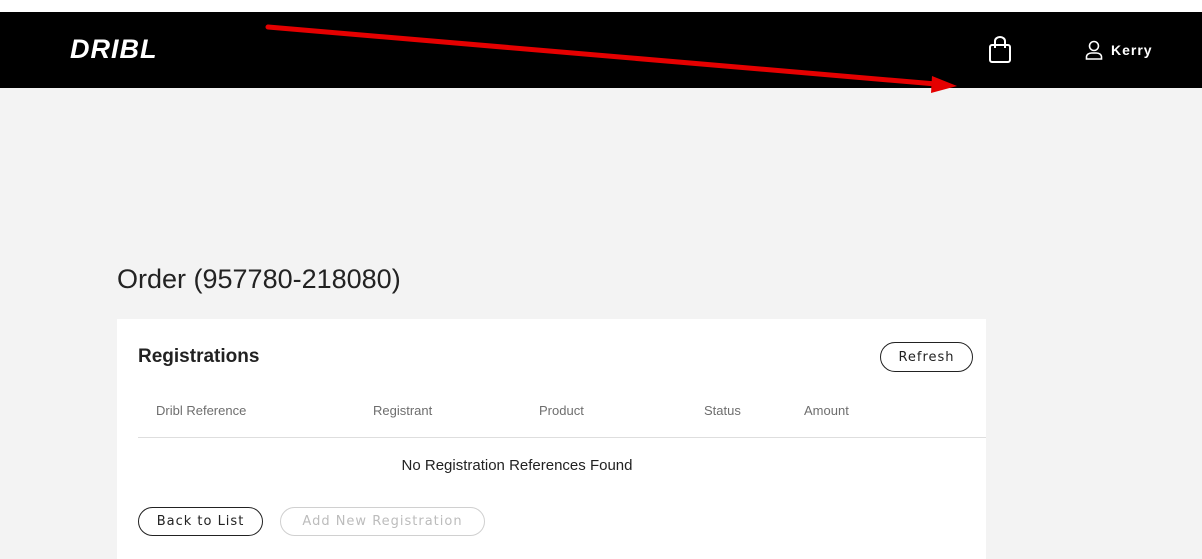 Image resolution: width=1202 pixels, height=559 pixels. Describe the element at coordinates (722, 410) in the screenshot. I see `column-header-status: Status` at that location.